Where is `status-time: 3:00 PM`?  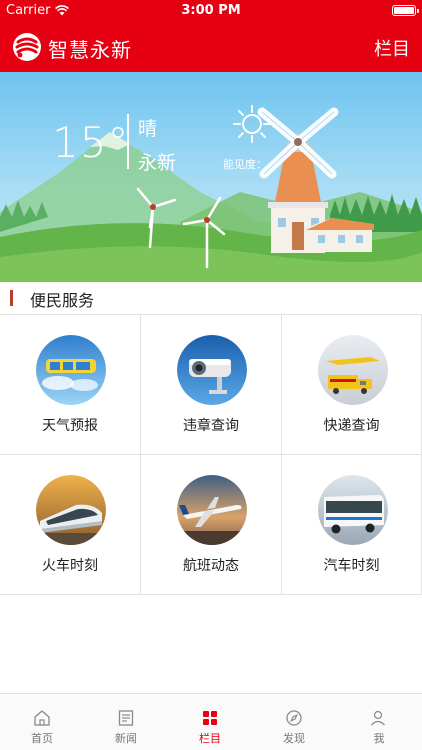 status-time: 3:00 PM is located at coordinates (211, 10).